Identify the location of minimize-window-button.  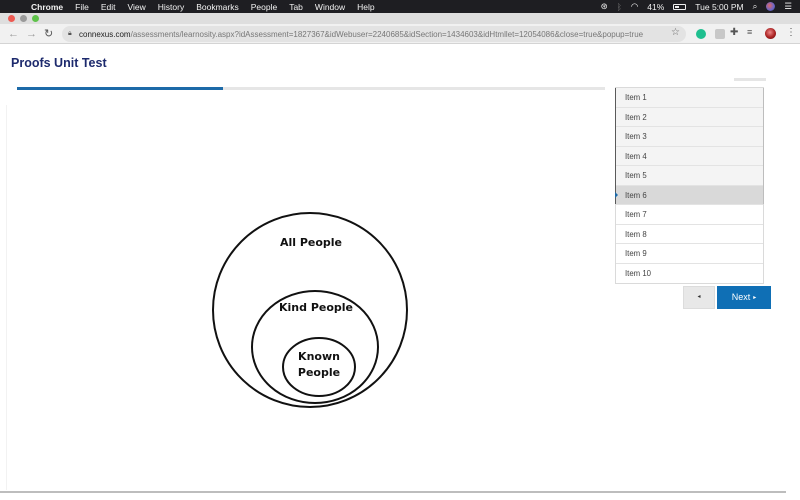
(23, 18).